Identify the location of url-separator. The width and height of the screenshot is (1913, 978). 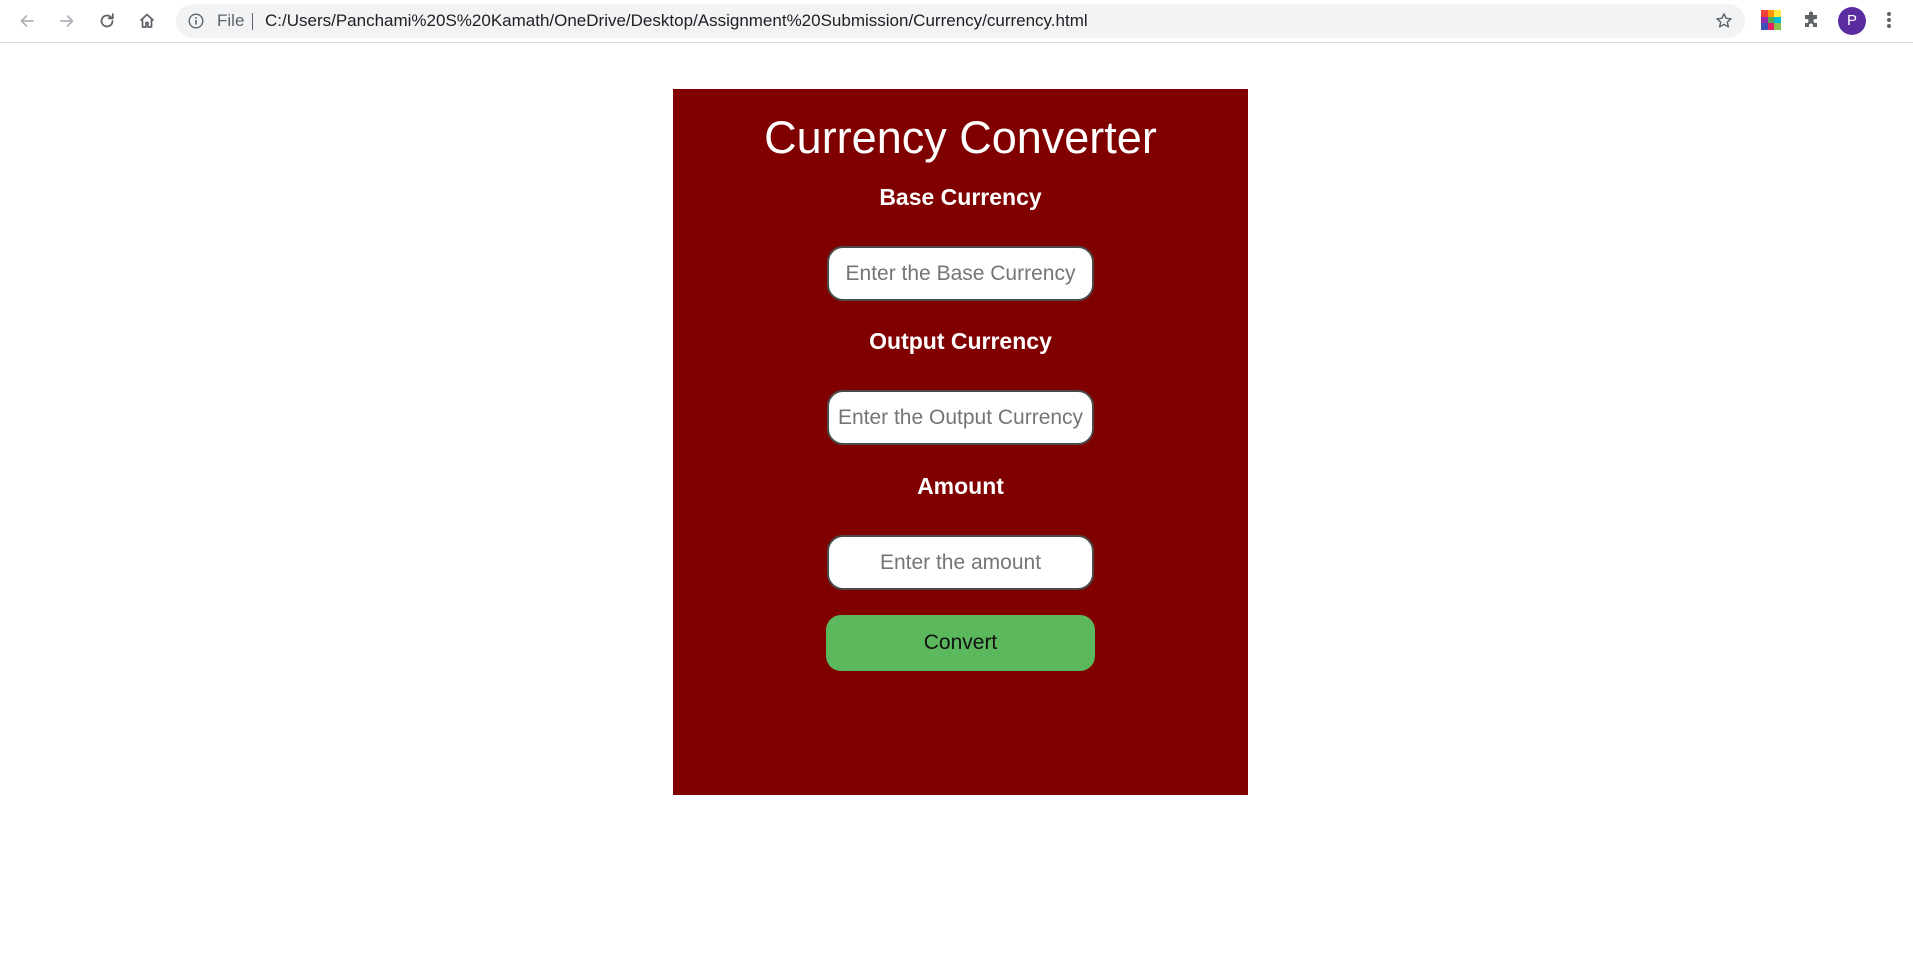
(252, 21).